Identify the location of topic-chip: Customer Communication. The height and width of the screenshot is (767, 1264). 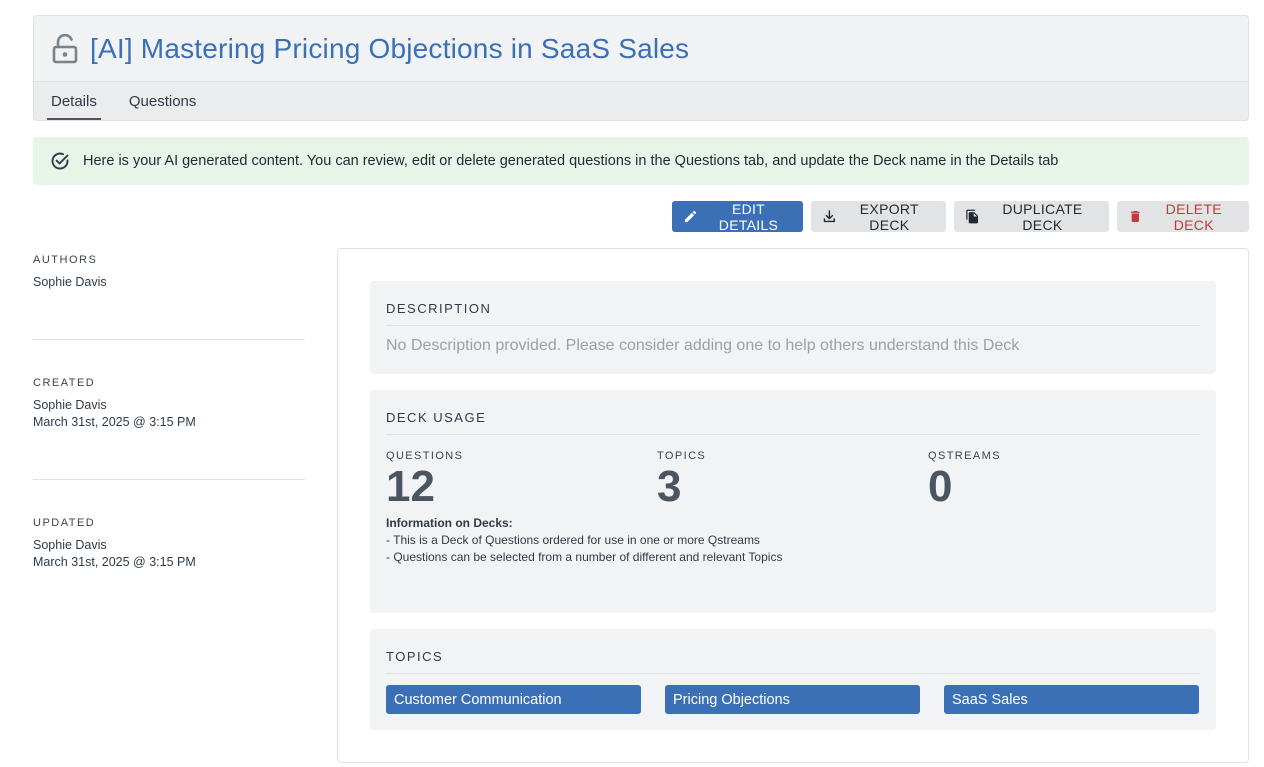
(513, 699).